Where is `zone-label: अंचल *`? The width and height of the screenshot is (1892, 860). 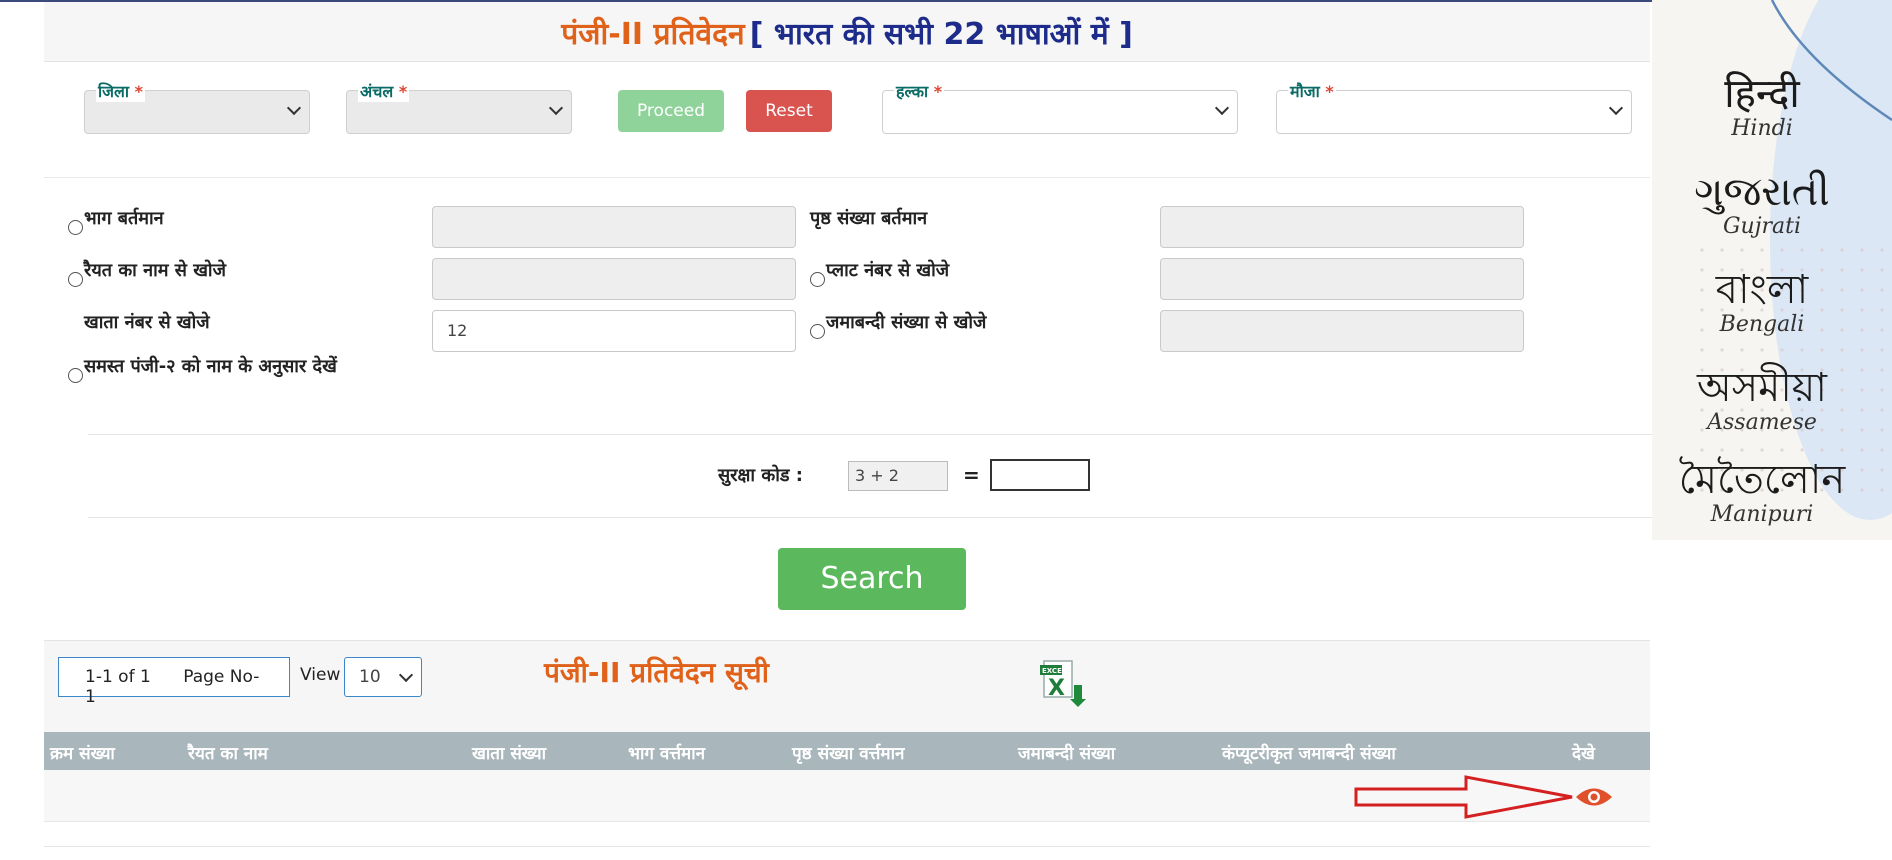
zone-label: अंचल * is located at coordinates (384, 91).